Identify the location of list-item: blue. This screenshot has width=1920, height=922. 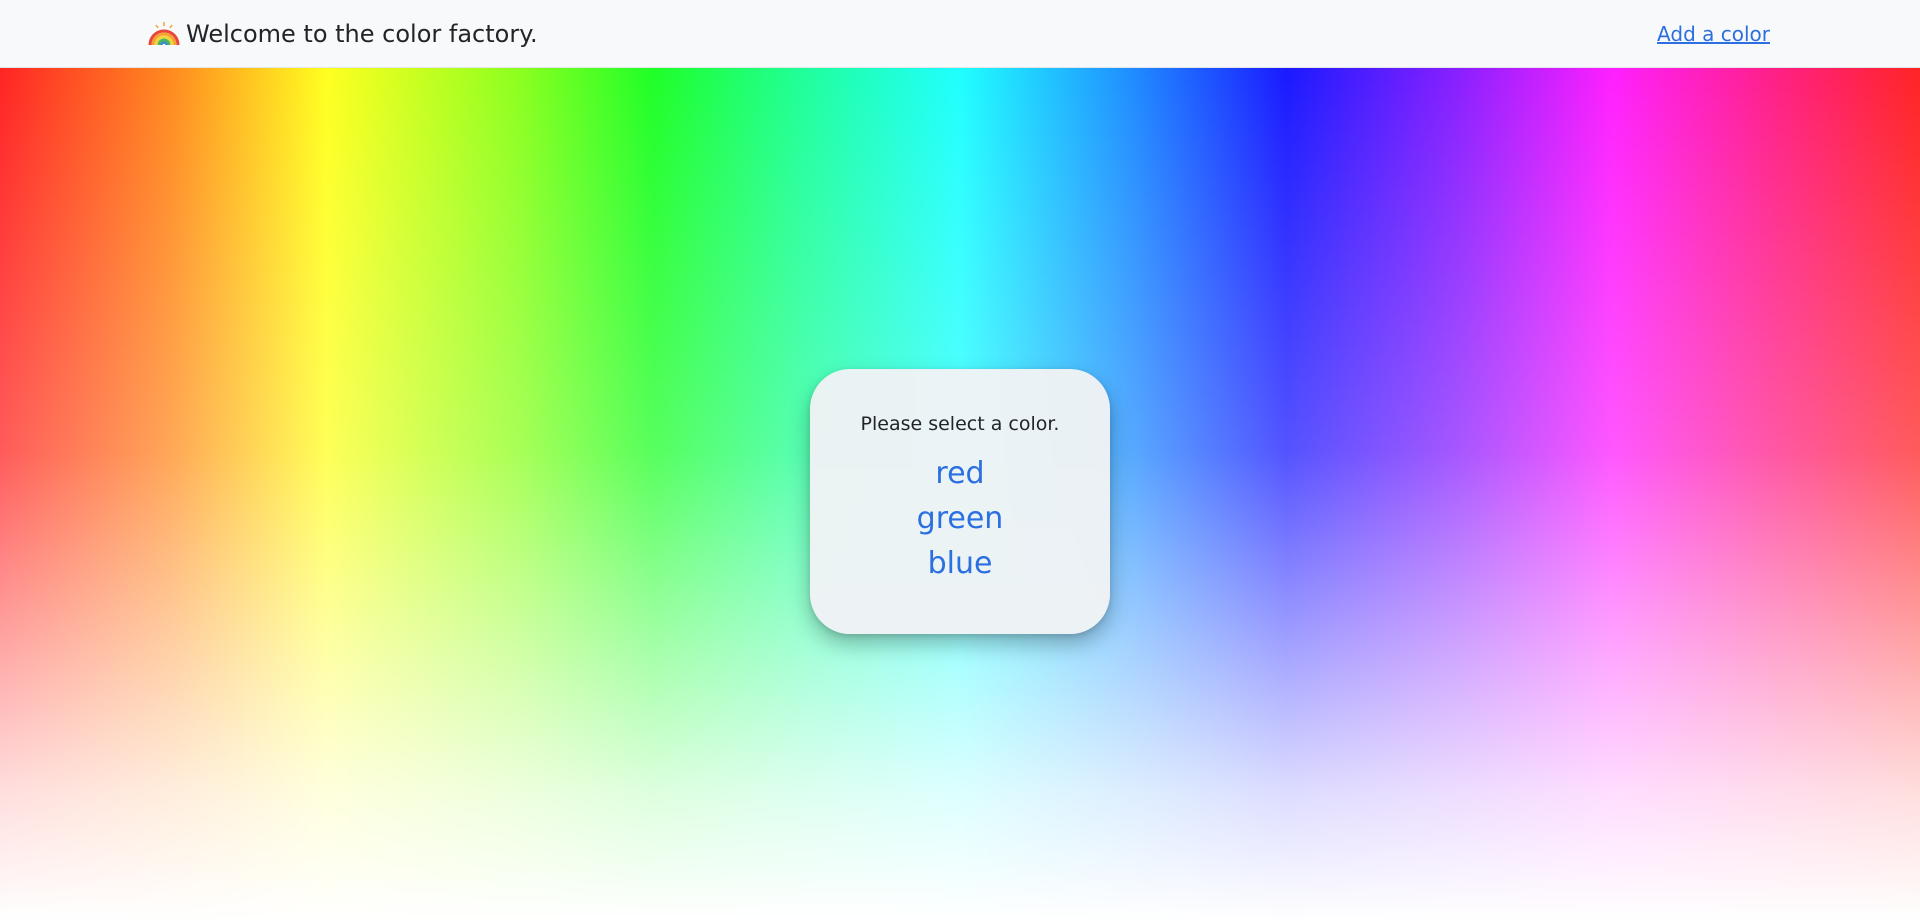
(960, 563).